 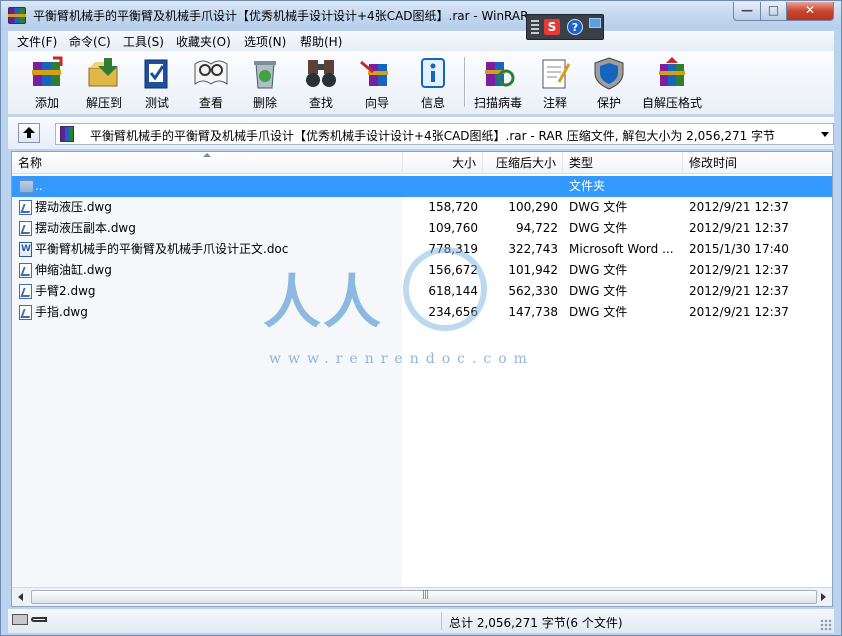 What do you see at coordinates (497, 103) in the screenshot?
I see `virus-scan-button-label: 扫描病毒` at bounding box center [497, 103].